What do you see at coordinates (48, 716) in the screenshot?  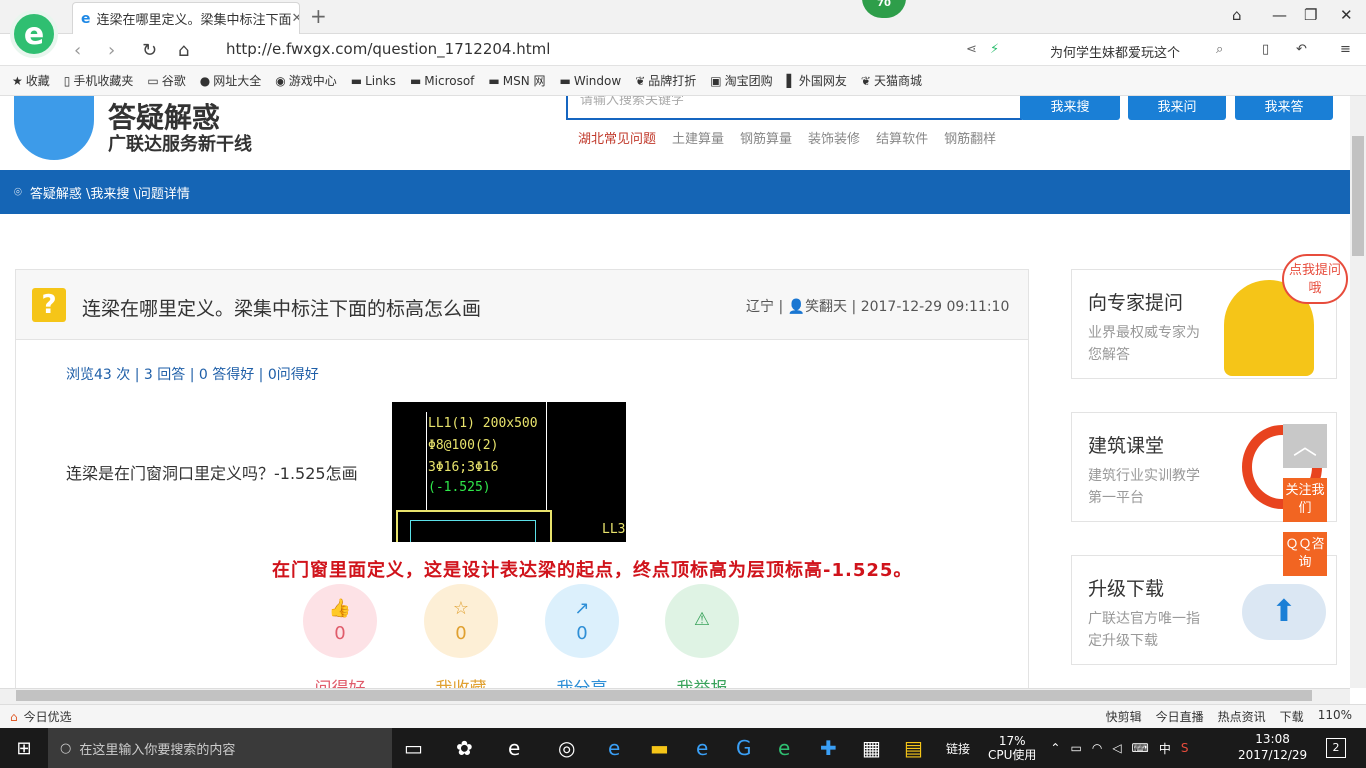 I see `today-picks: 今日优选` at bounding box center [48, 716].